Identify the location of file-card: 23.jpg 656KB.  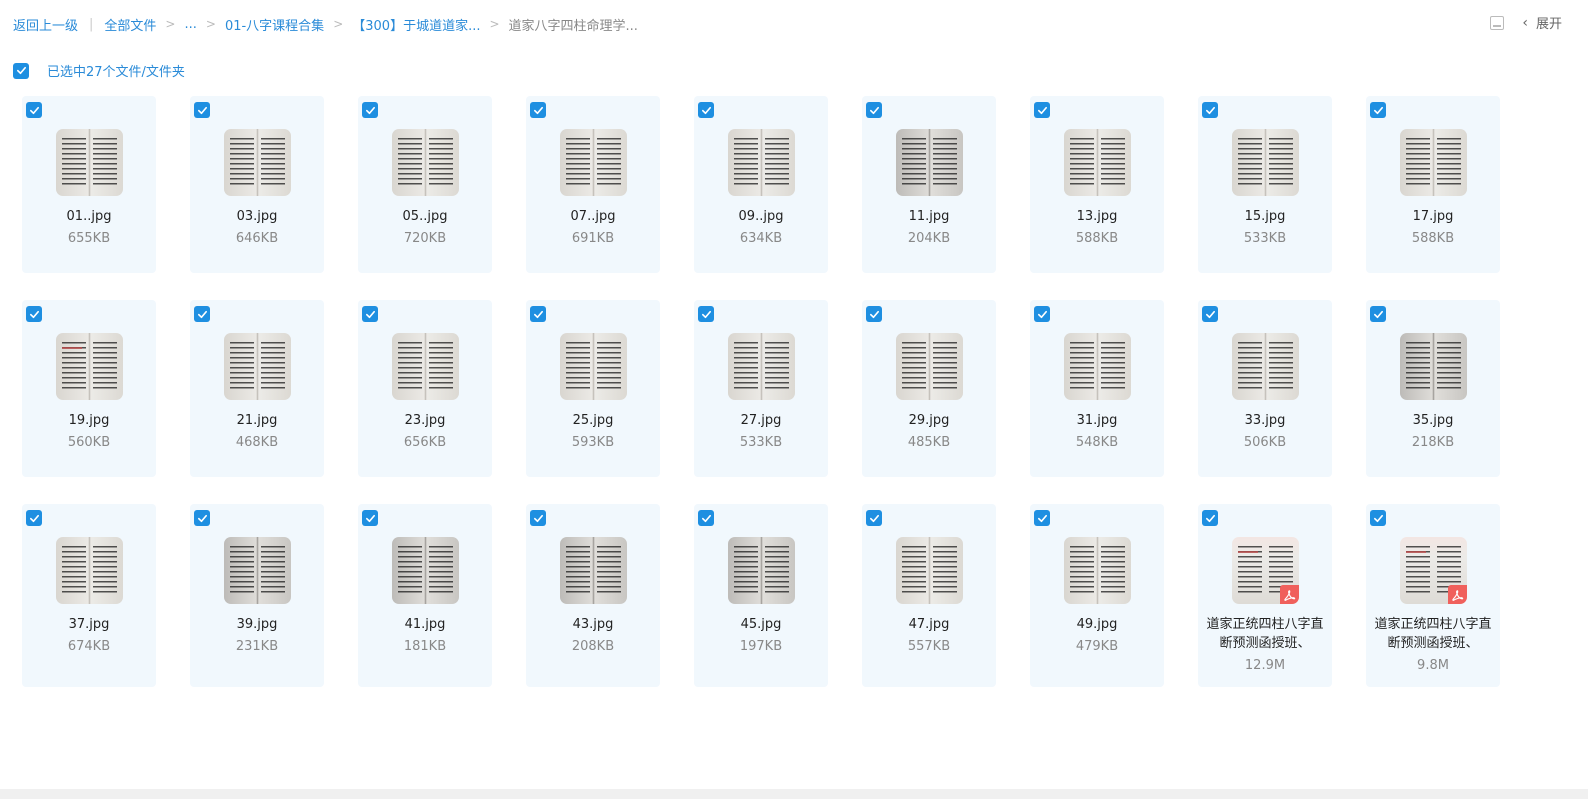
(425, 388).